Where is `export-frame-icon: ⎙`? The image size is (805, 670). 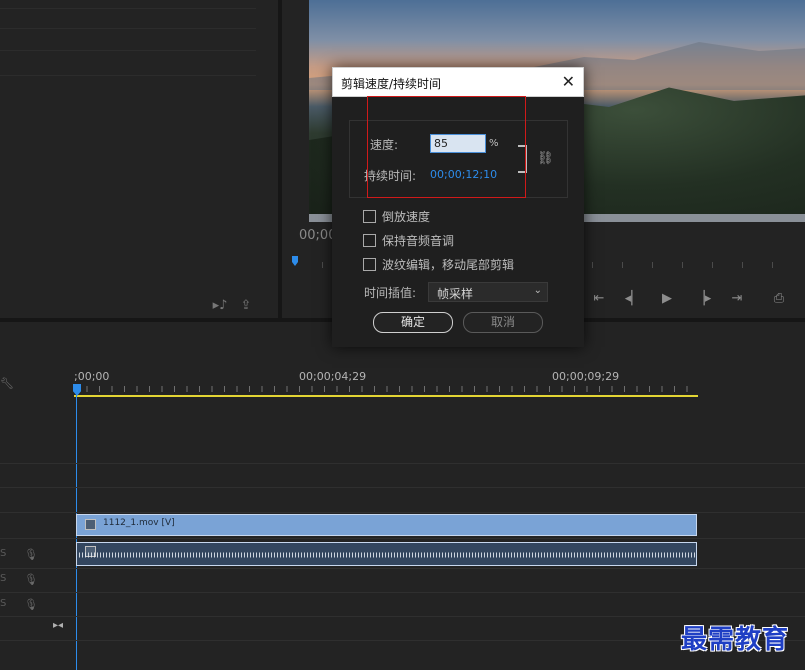 export-frame-icon: ⎙ is located at coordinates (779, 299).